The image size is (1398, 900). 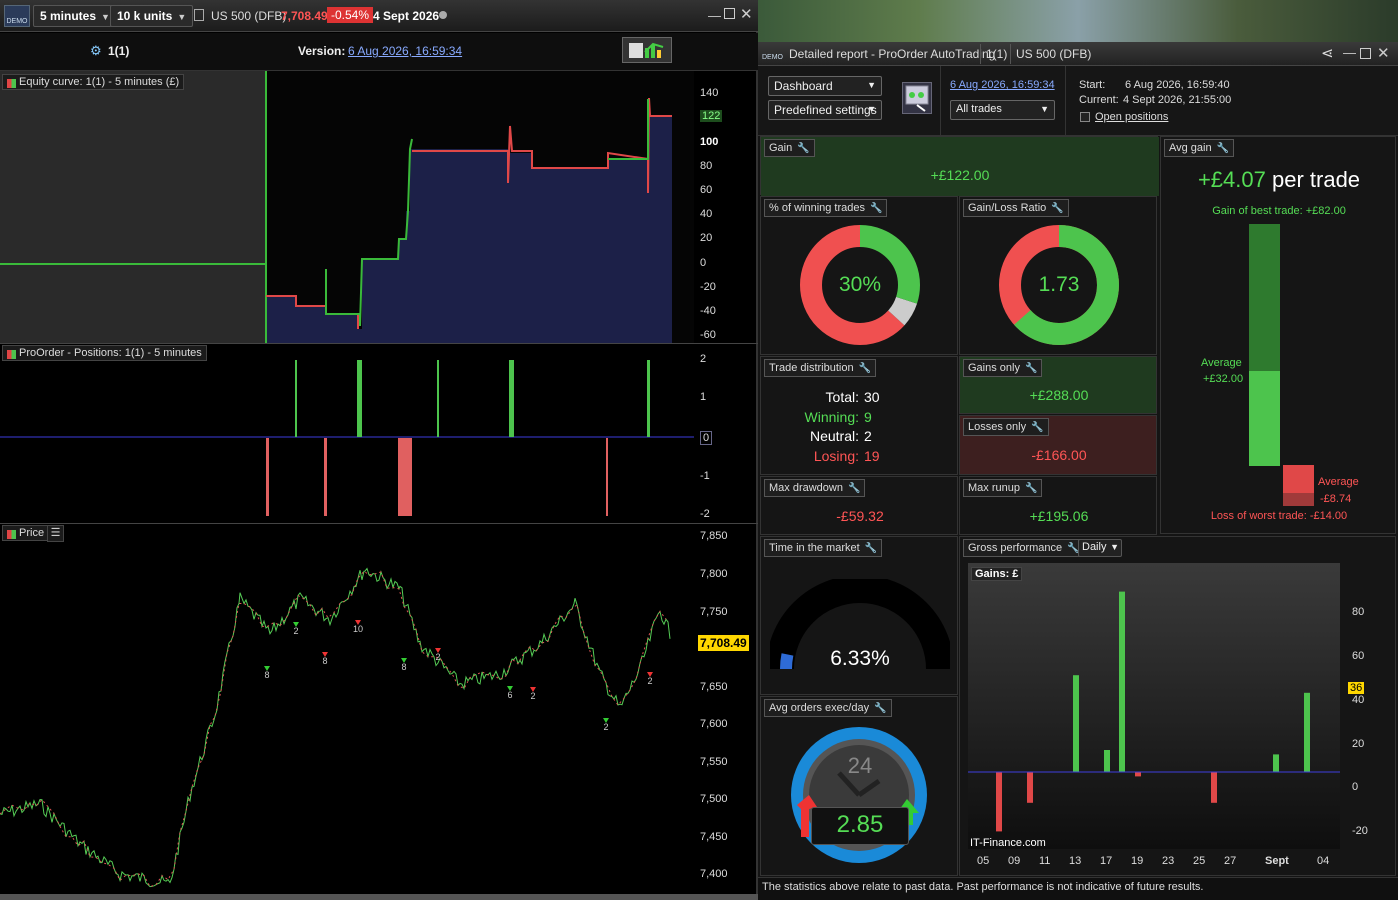 What do you see at coordinates (647, 50) in the screenshot?
I see `report-button` at bounding box center [647, 50].